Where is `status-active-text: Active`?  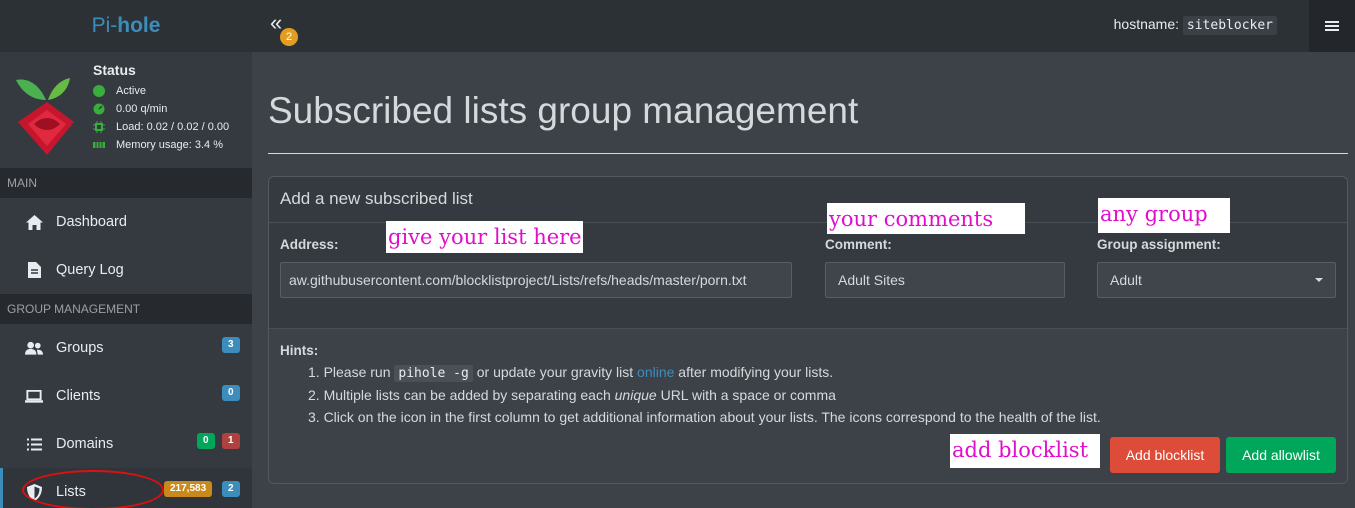 status-active-text: Active is located at coordinates (131, 91).